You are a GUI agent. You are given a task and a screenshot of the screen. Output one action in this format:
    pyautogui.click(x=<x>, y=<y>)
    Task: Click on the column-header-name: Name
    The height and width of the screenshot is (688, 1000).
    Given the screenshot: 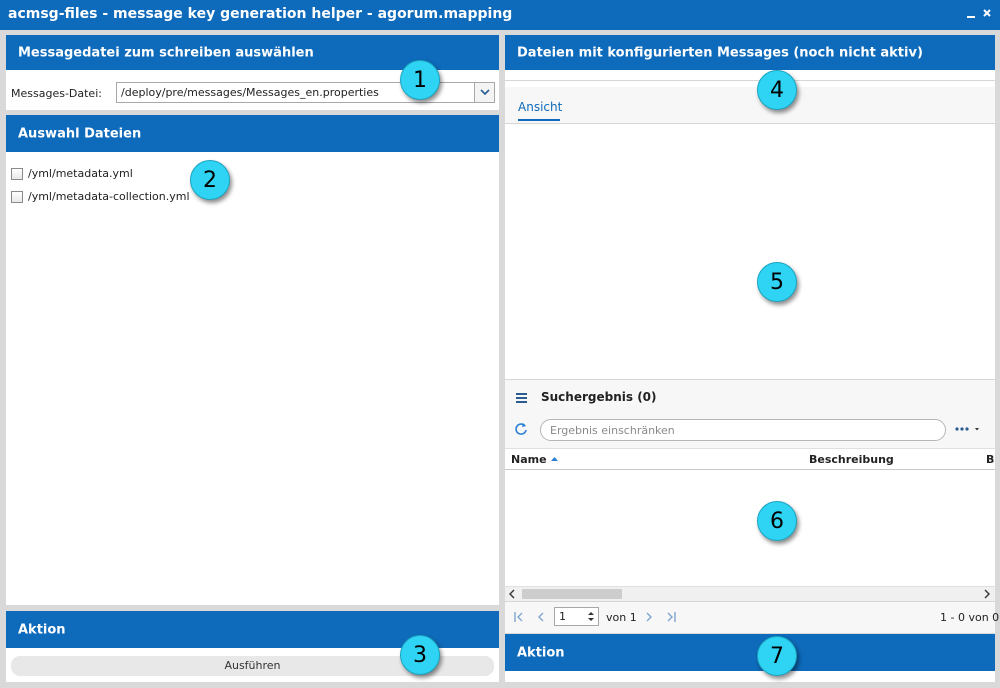 What is the action you would take?
    pyautogui.click(x=535, y=459)
    